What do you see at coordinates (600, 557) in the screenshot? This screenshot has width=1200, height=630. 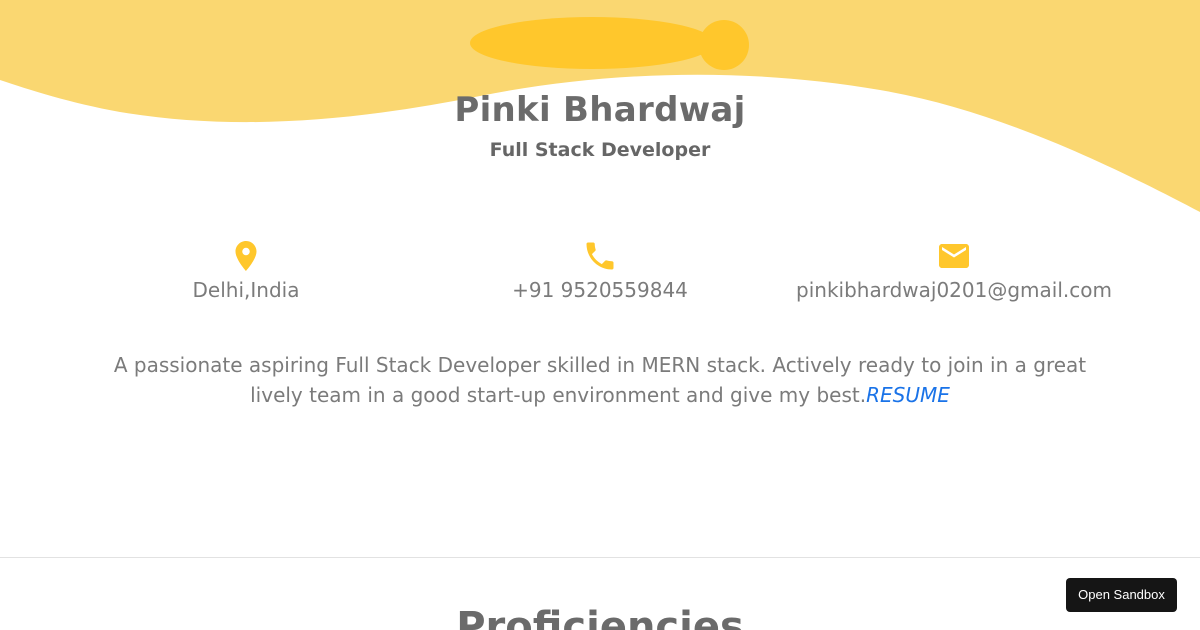 I see `section-divider` at bounding box center [600, 557].